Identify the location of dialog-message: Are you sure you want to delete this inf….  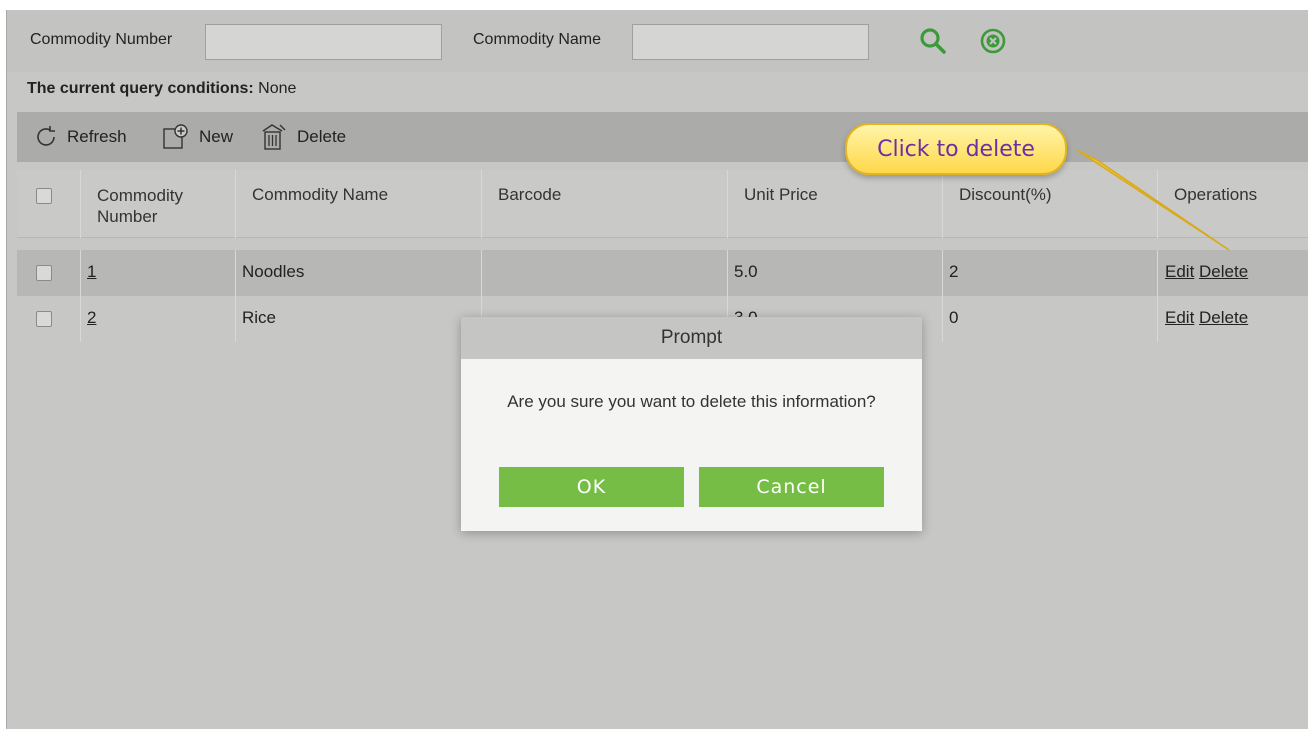
(691, 401).